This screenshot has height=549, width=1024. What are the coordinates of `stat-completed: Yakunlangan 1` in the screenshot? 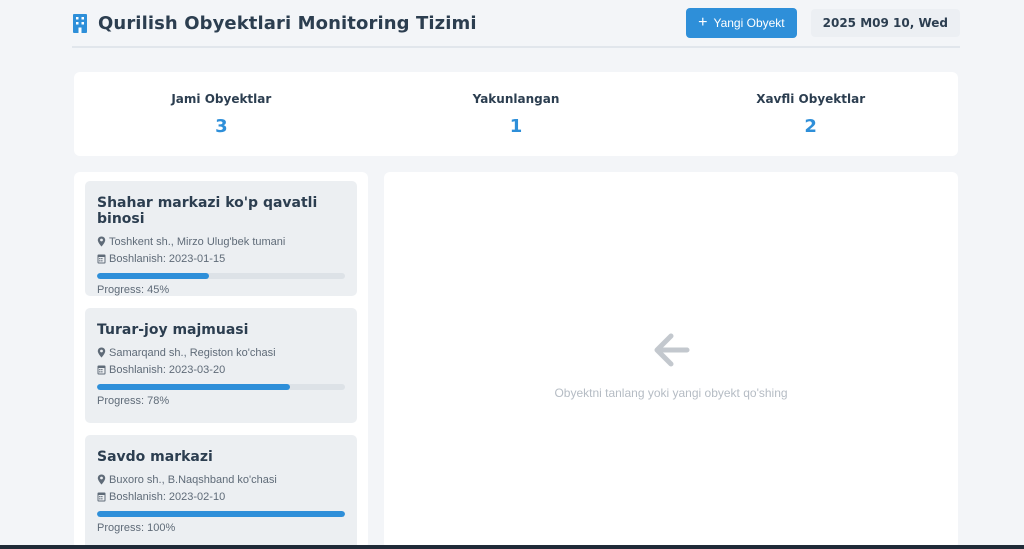 It's located at (516, 114).